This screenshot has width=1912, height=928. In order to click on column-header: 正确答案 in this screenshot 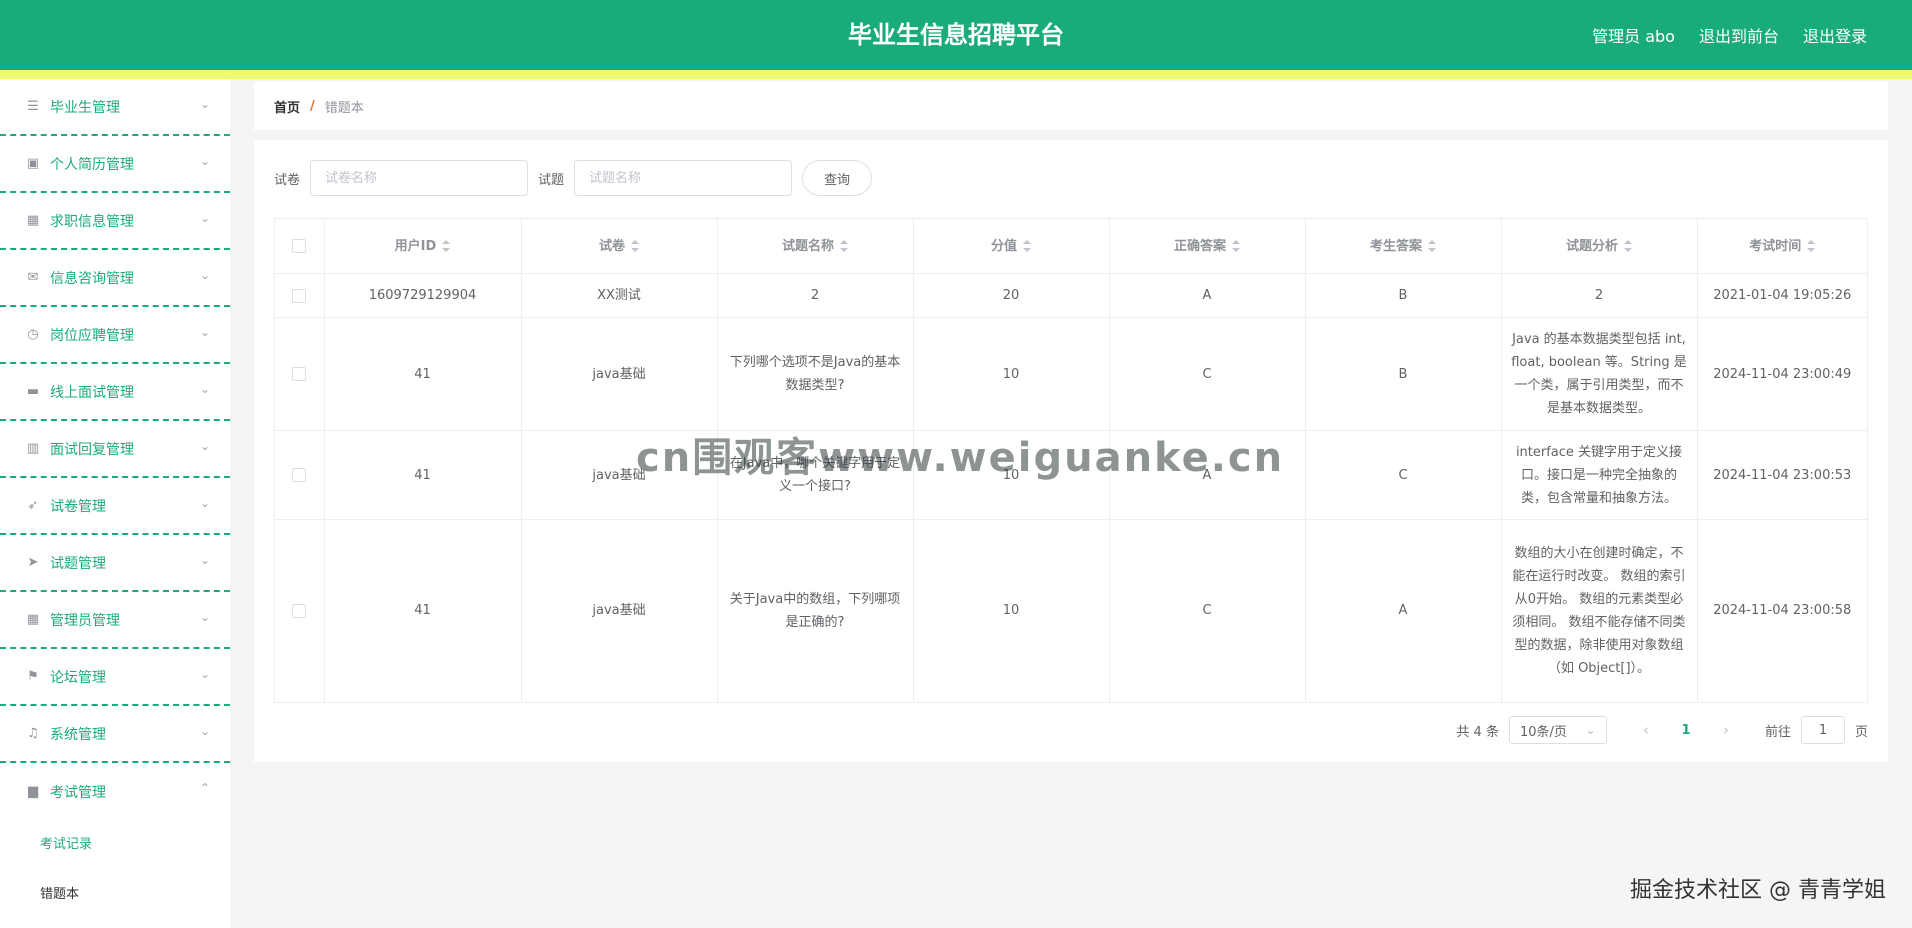, I will do `click(1207, 246)`.